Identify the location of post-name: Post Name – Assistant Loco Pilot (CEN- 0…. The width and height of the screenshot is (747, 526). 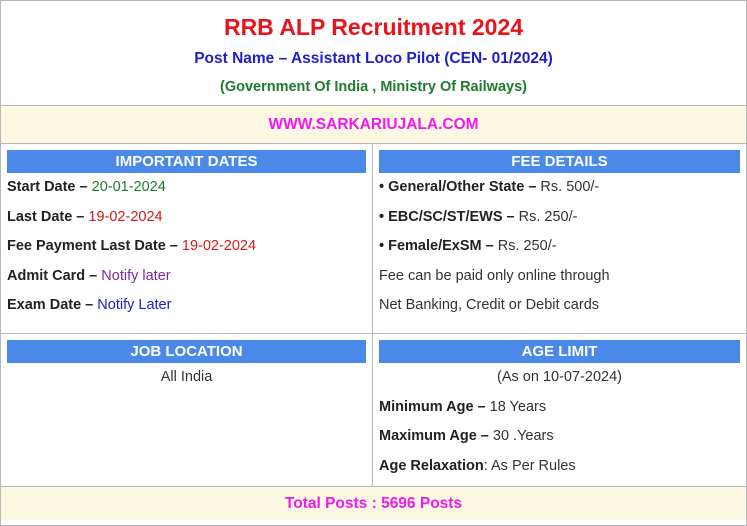
(373, 58).